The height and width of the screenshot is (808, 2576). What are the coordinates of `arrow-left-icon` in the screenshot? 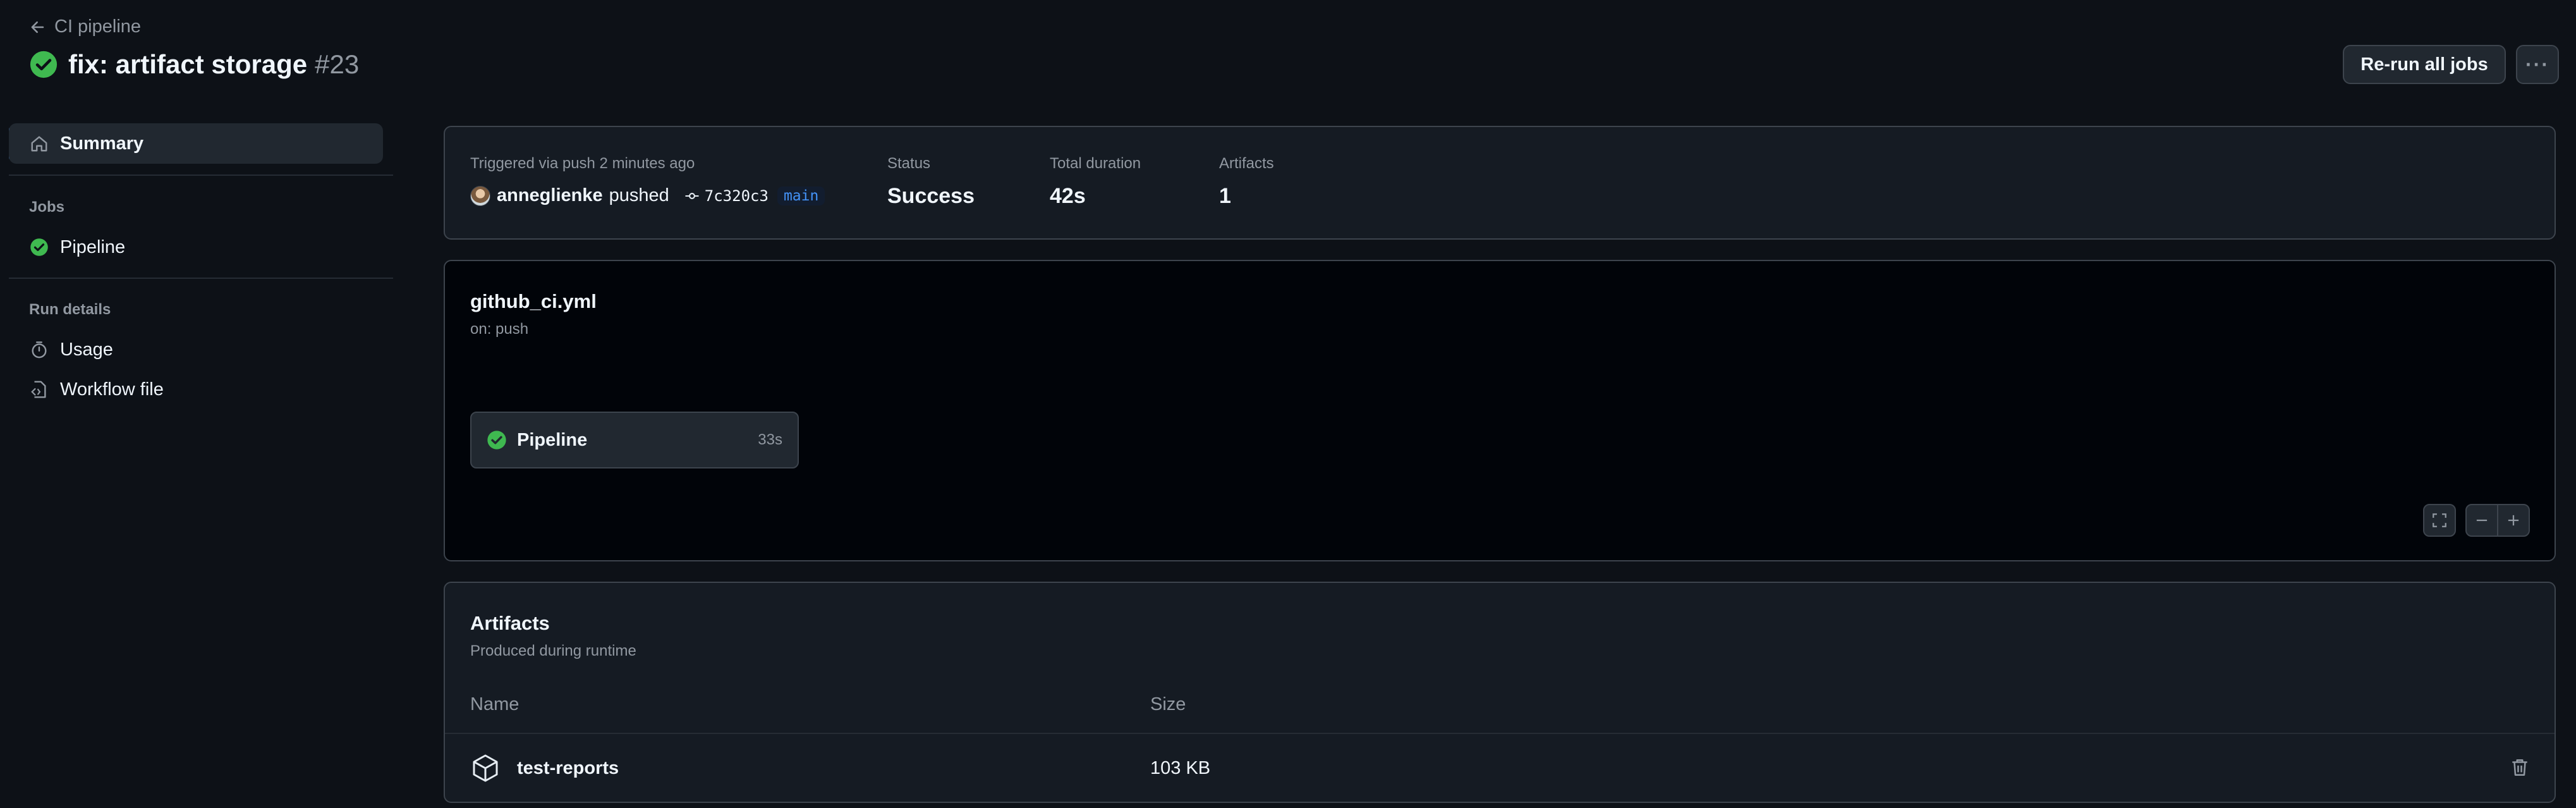 It's located at (37, 27).